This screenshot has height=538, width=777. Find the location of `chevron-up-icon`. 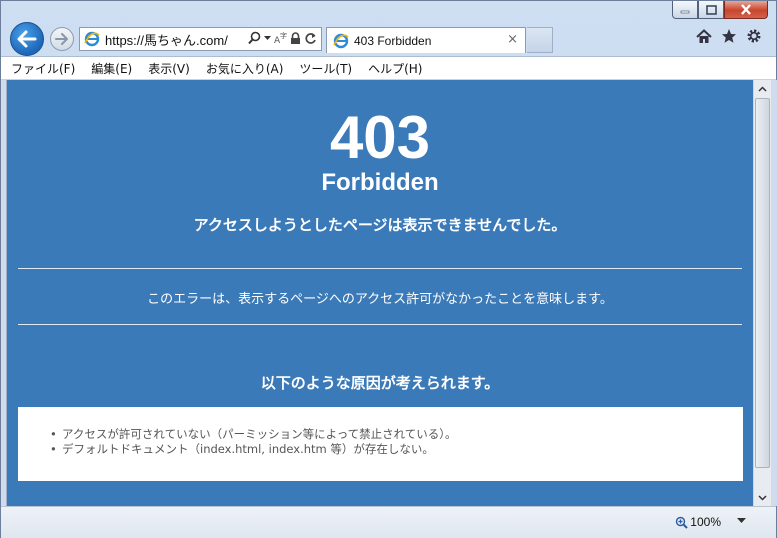

chevron-up-icon is located at coordinates (762, 88).